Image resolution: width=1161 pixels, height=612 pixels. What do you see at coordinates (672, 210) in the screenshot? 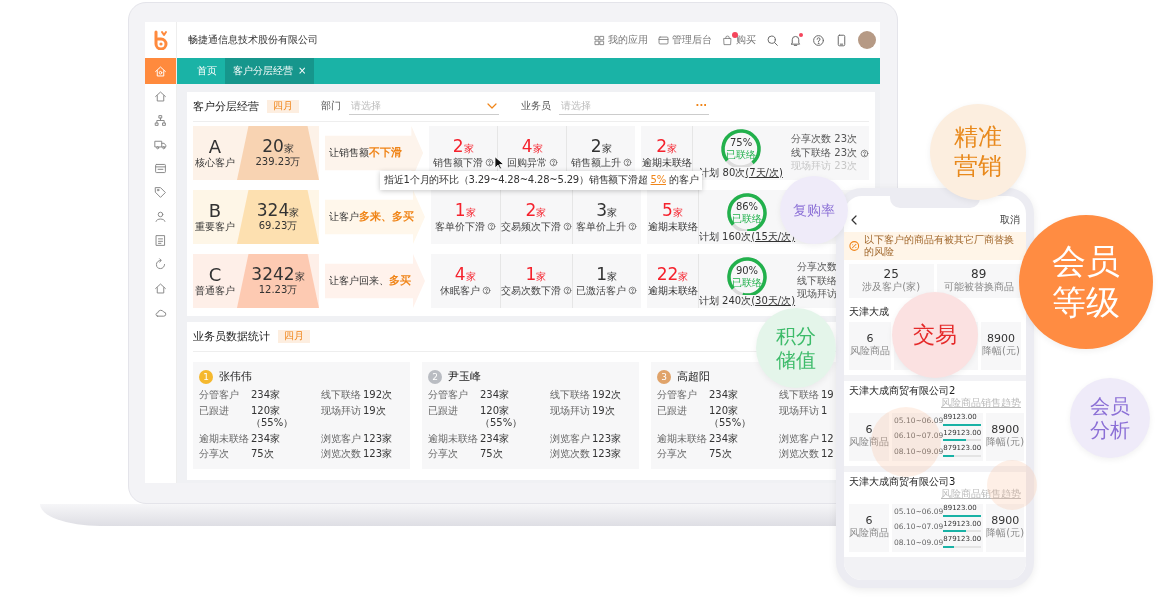
I see `metric-value: 5家` at bounding box center [672, 210].